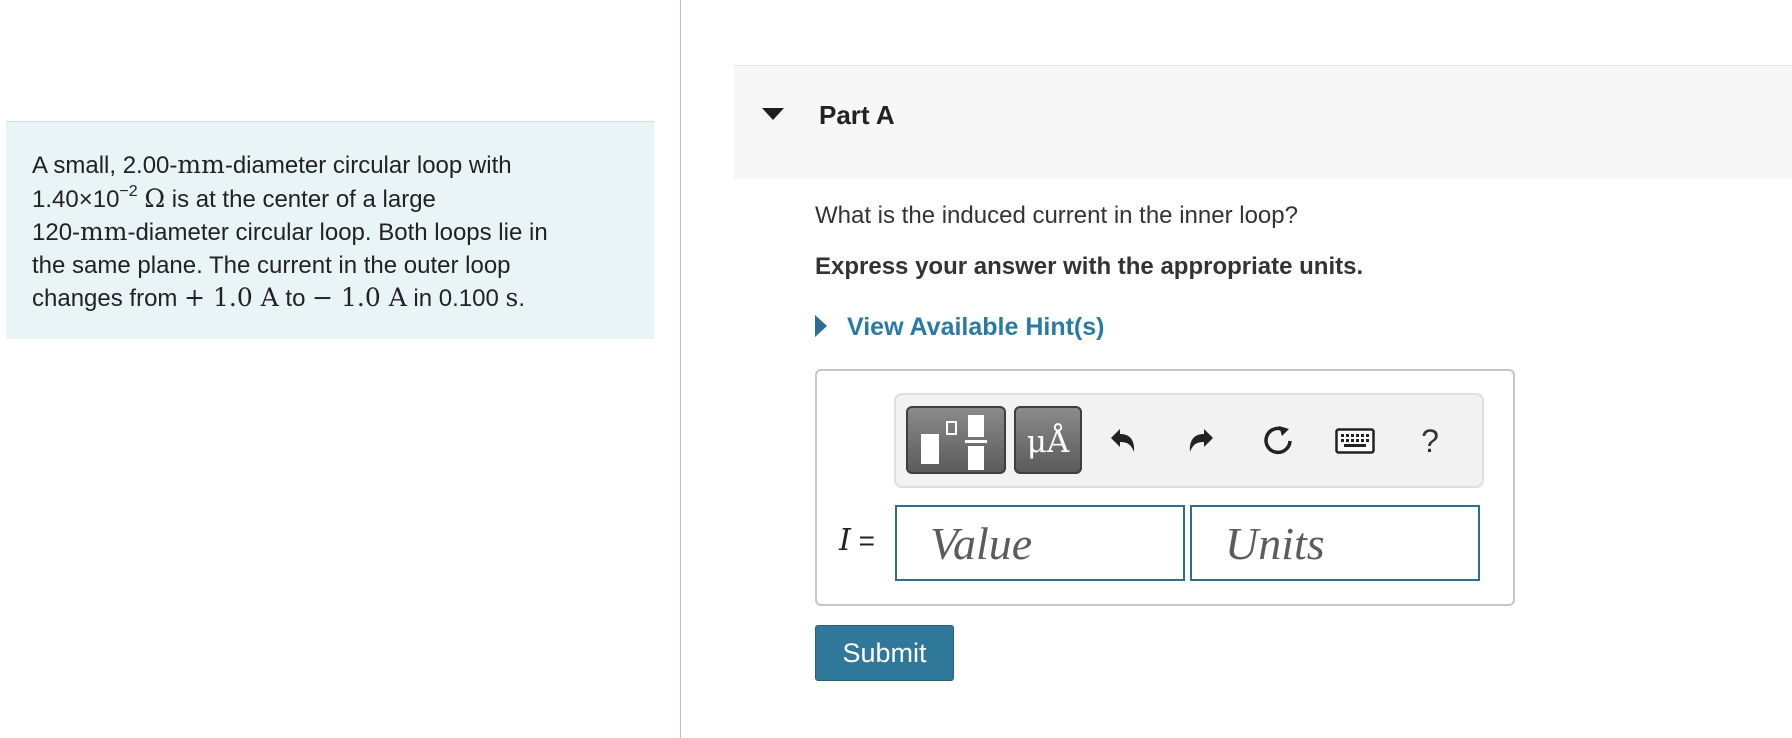 Image resolution: width=1792 pixels, height=738 pixels. What do you see at coordinates (976, 458) in the screenshot?
I see `templates-icon-denominator` at bounding box center [976, 458].